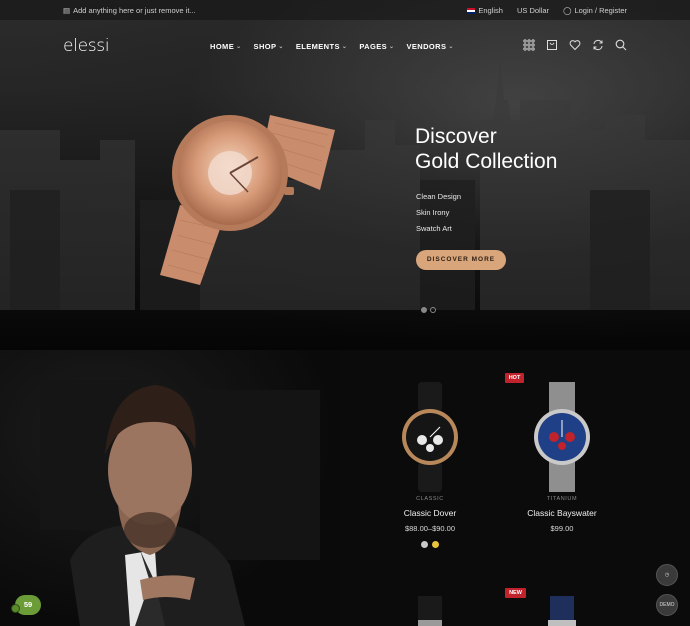  I want to click on header-icons, so click(575, 45).